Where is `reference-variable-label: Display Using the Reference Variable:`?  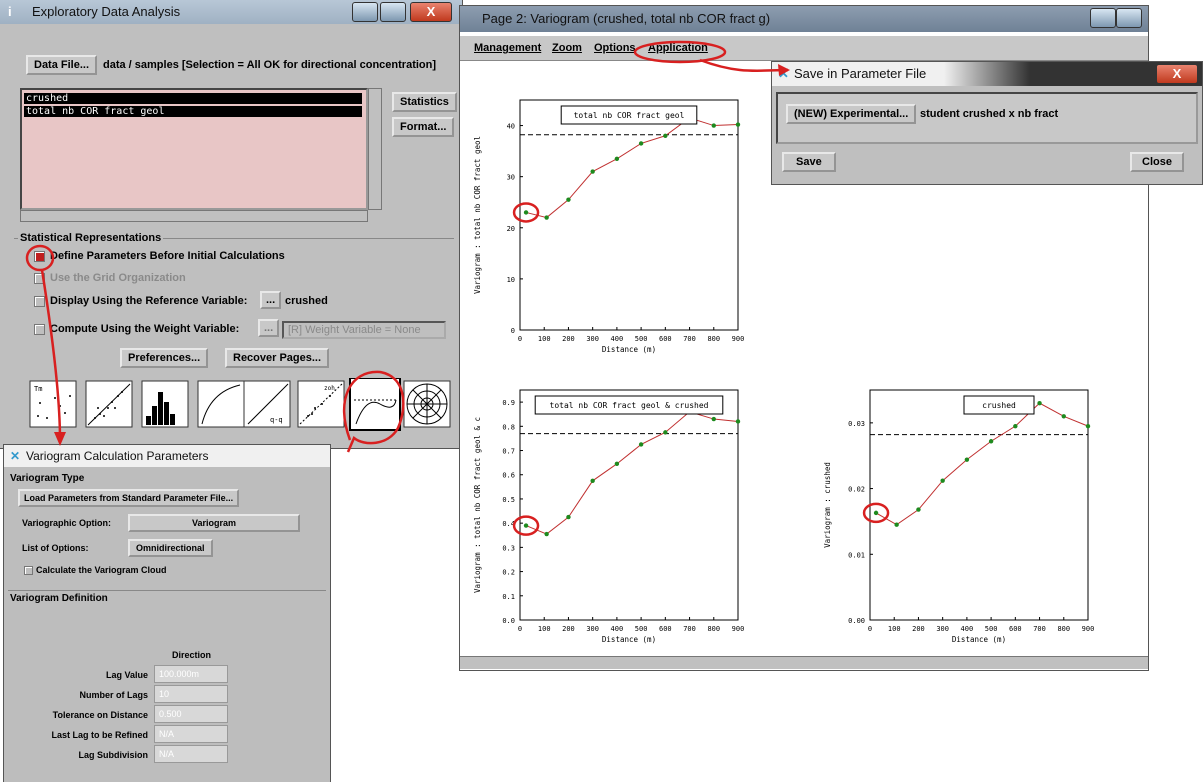 reference-variable-label: Display Using the Reference Variable: is located at coordinates (149, 301).